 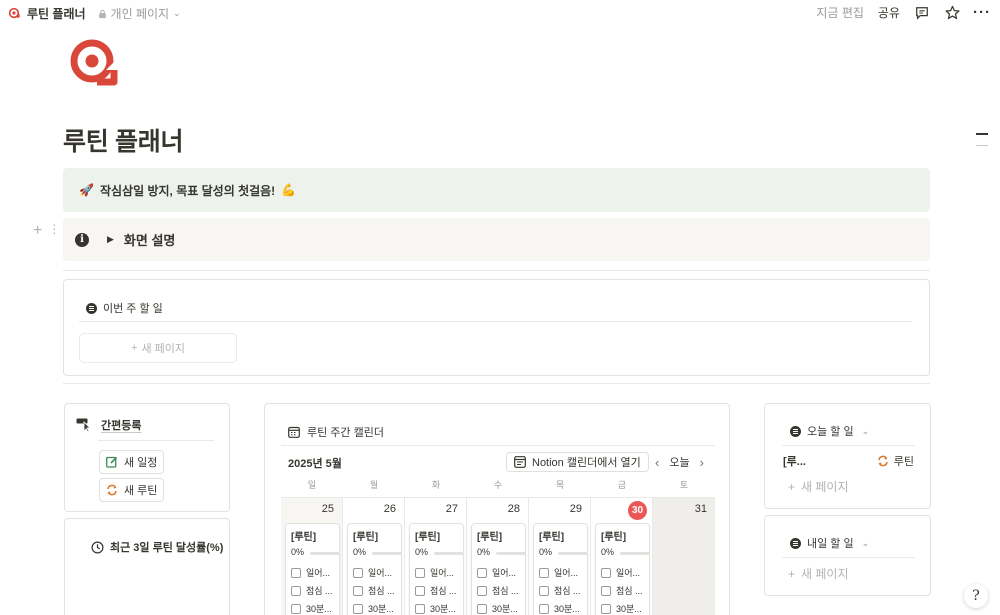 What do you see at coordinates (123, 140) in the screenshot?
I see `page-title: 루틴 플래너` at bounding box center [123, 140].